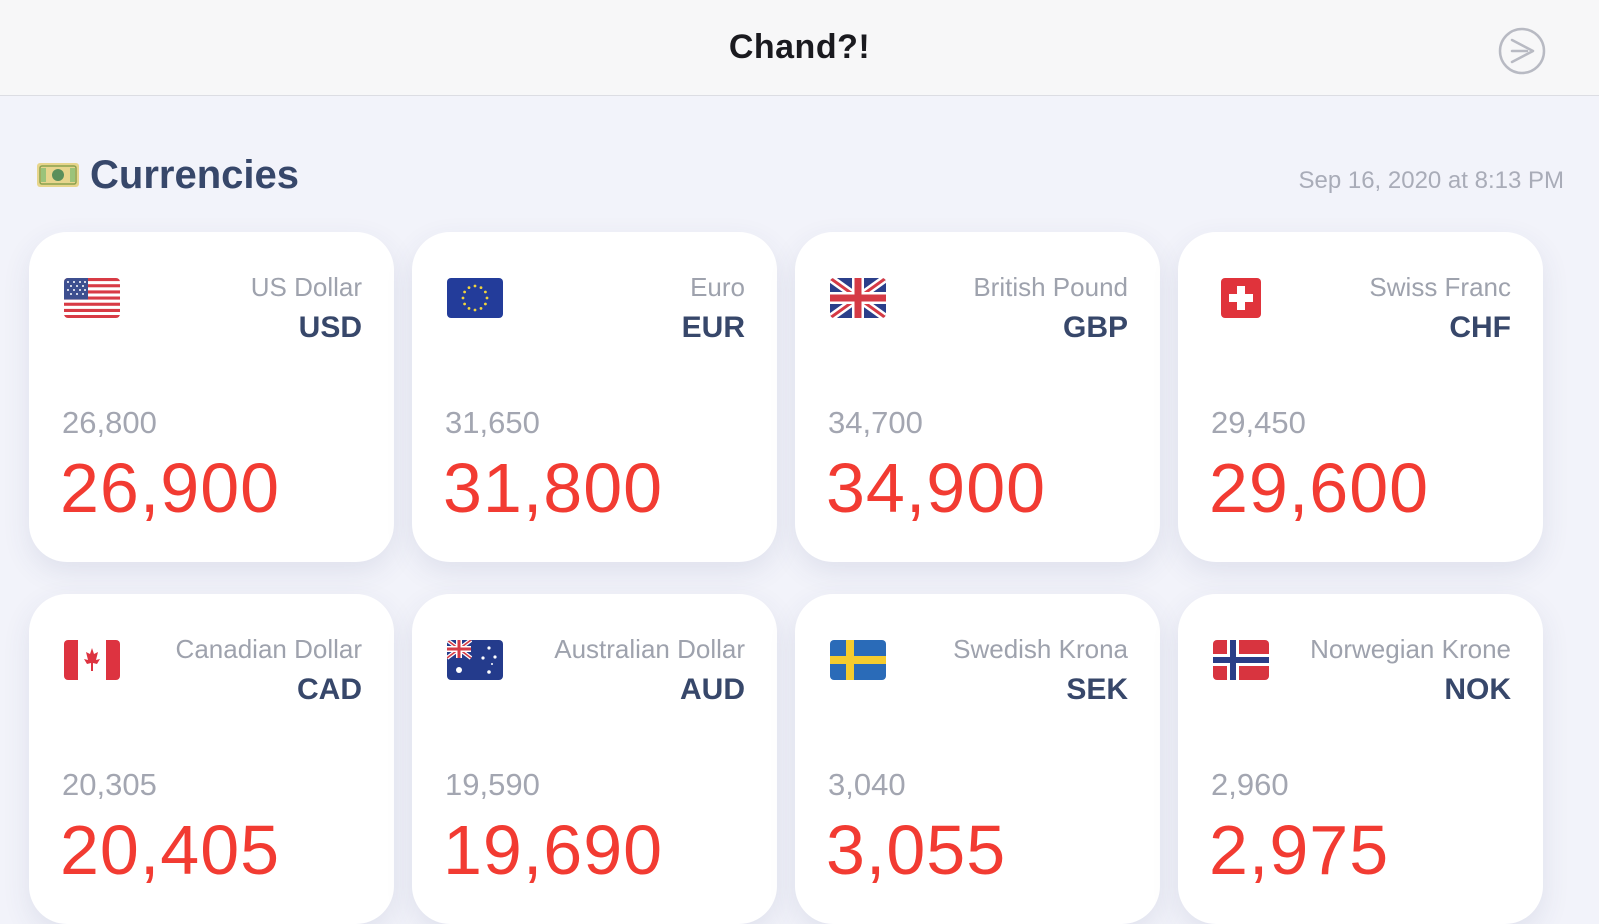 This screenshot has width=1599, height=924. Describe the element at coordinates (858, 660) in the screenshot. I see `sweden-flag-icon` at that location.